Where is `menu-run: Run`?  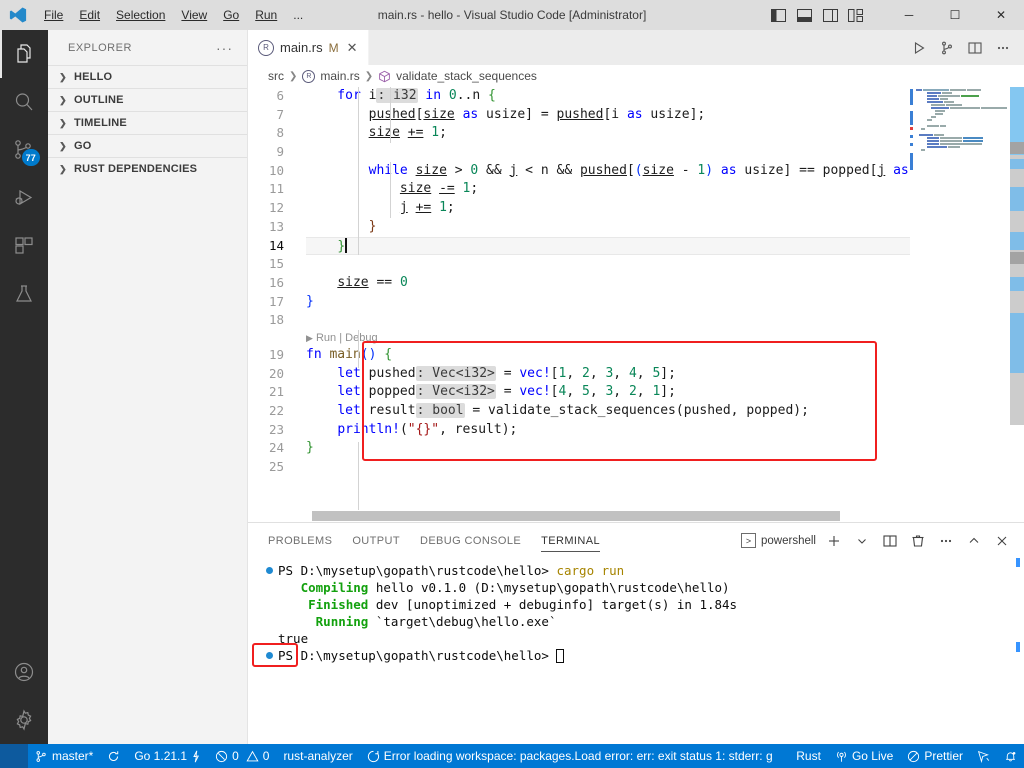 menu-run: Run is located at coordinates (266, 15).